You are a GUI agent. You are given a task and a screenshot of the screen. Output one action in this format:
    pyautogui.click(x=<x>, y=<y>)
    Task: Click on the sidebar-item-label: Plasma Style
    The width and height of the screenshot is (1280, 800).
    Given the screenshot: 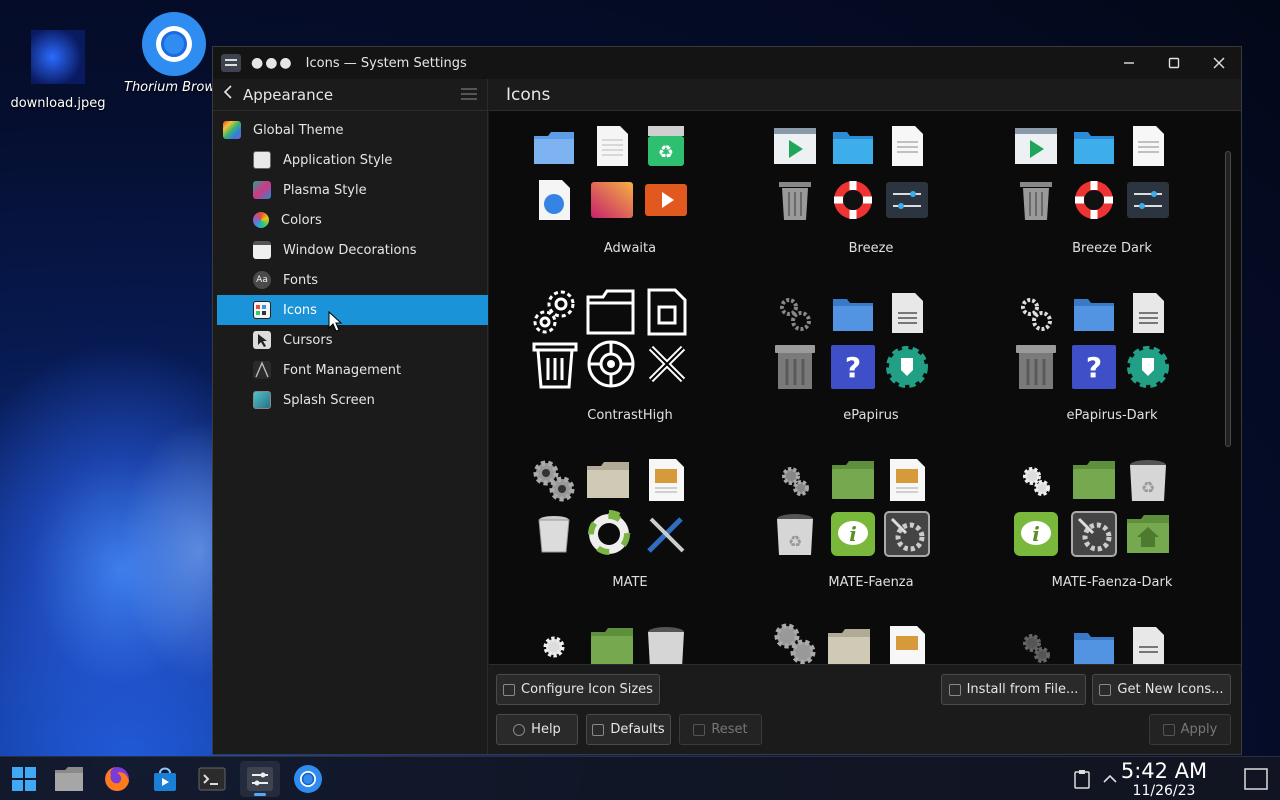 What is the action you would take?
    pyautogui.click(x=325, y=190)
    